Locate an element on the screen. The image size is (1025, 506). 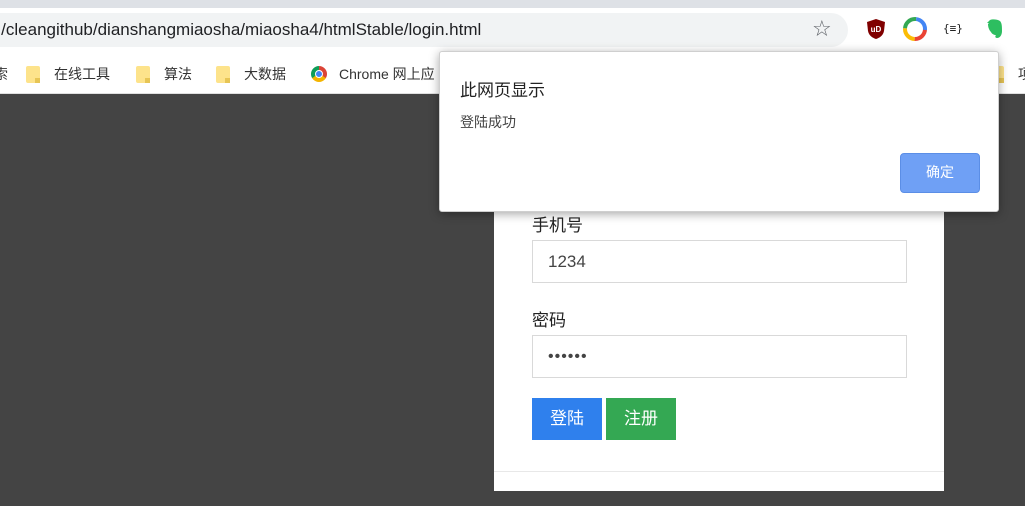
bookmark-item: 索 is located at coordinates (4, 74).